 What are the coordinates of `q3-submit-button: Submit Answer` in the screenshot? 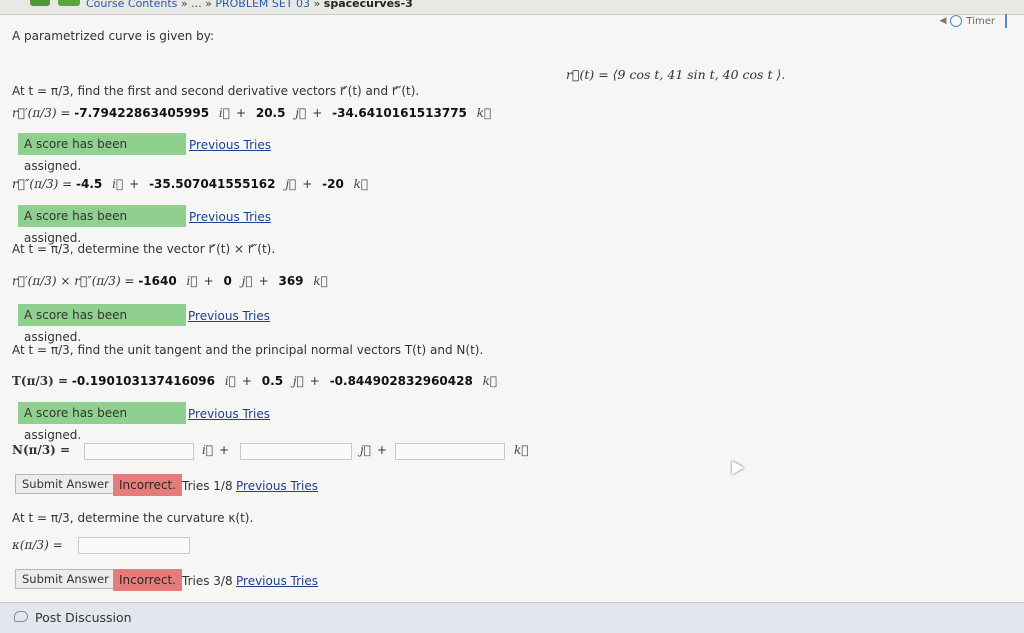 It's located at (65, 484).